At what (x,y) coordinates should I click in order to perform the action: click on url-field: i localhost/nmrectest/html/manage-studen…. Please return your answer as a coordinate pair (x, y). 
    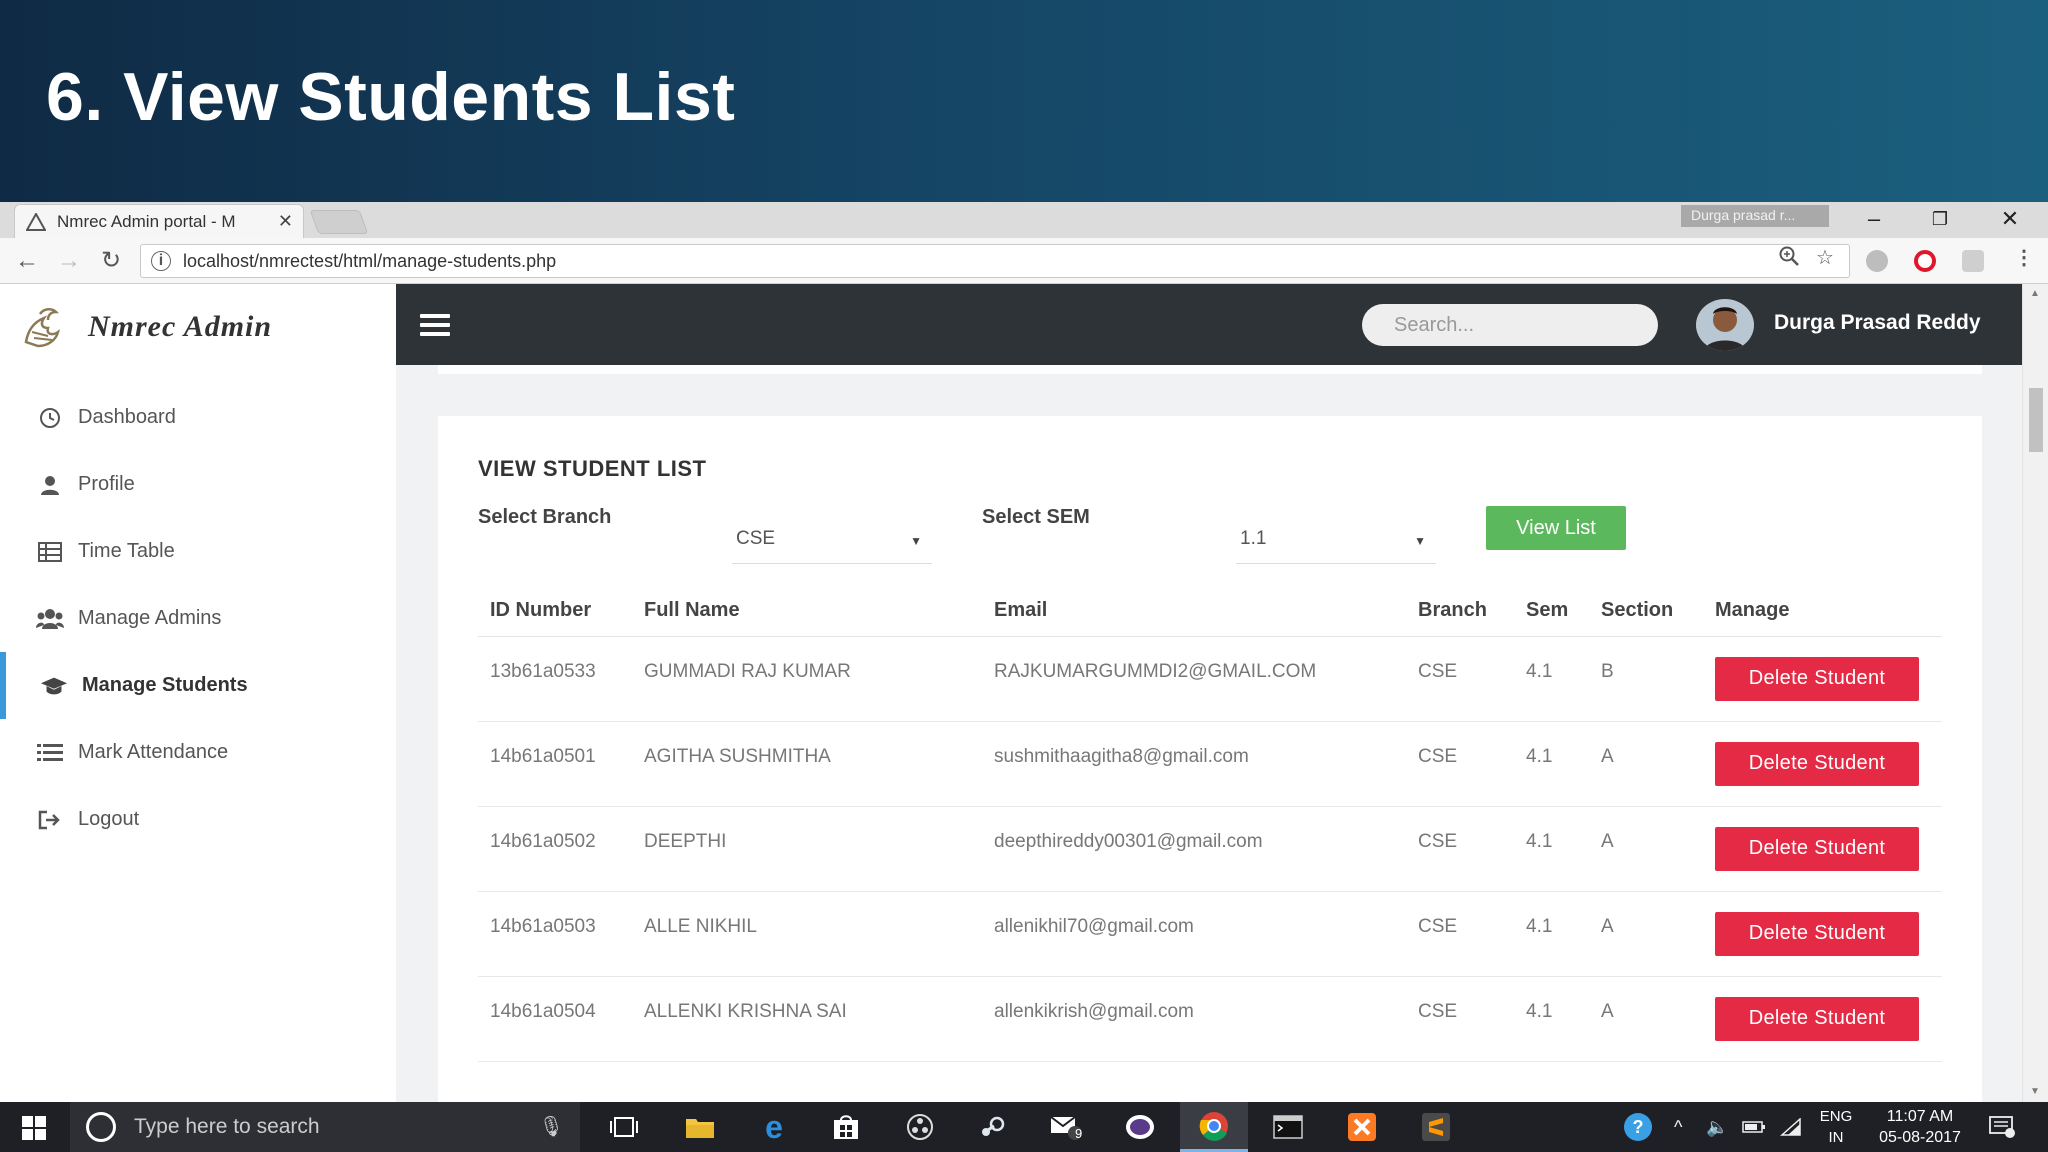
    Looking at the image, I should click on (995, 261).